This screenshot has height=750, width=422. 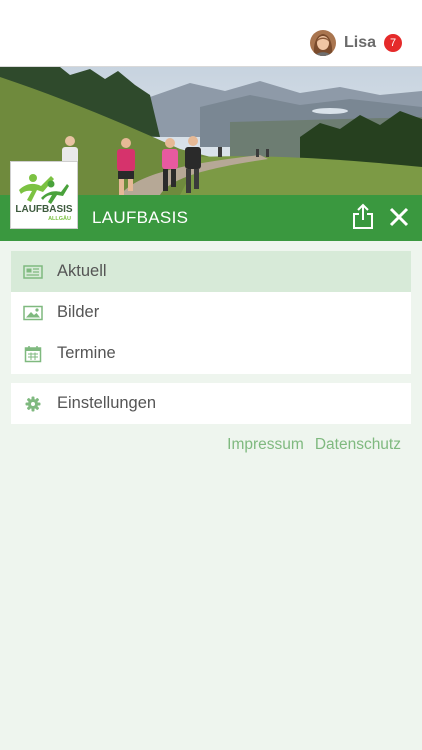 What do you see at coordinates (211, 271) in the screenshot?
I see `menu-item-aktuell: Aktuell` at bounding box center [211, 271].